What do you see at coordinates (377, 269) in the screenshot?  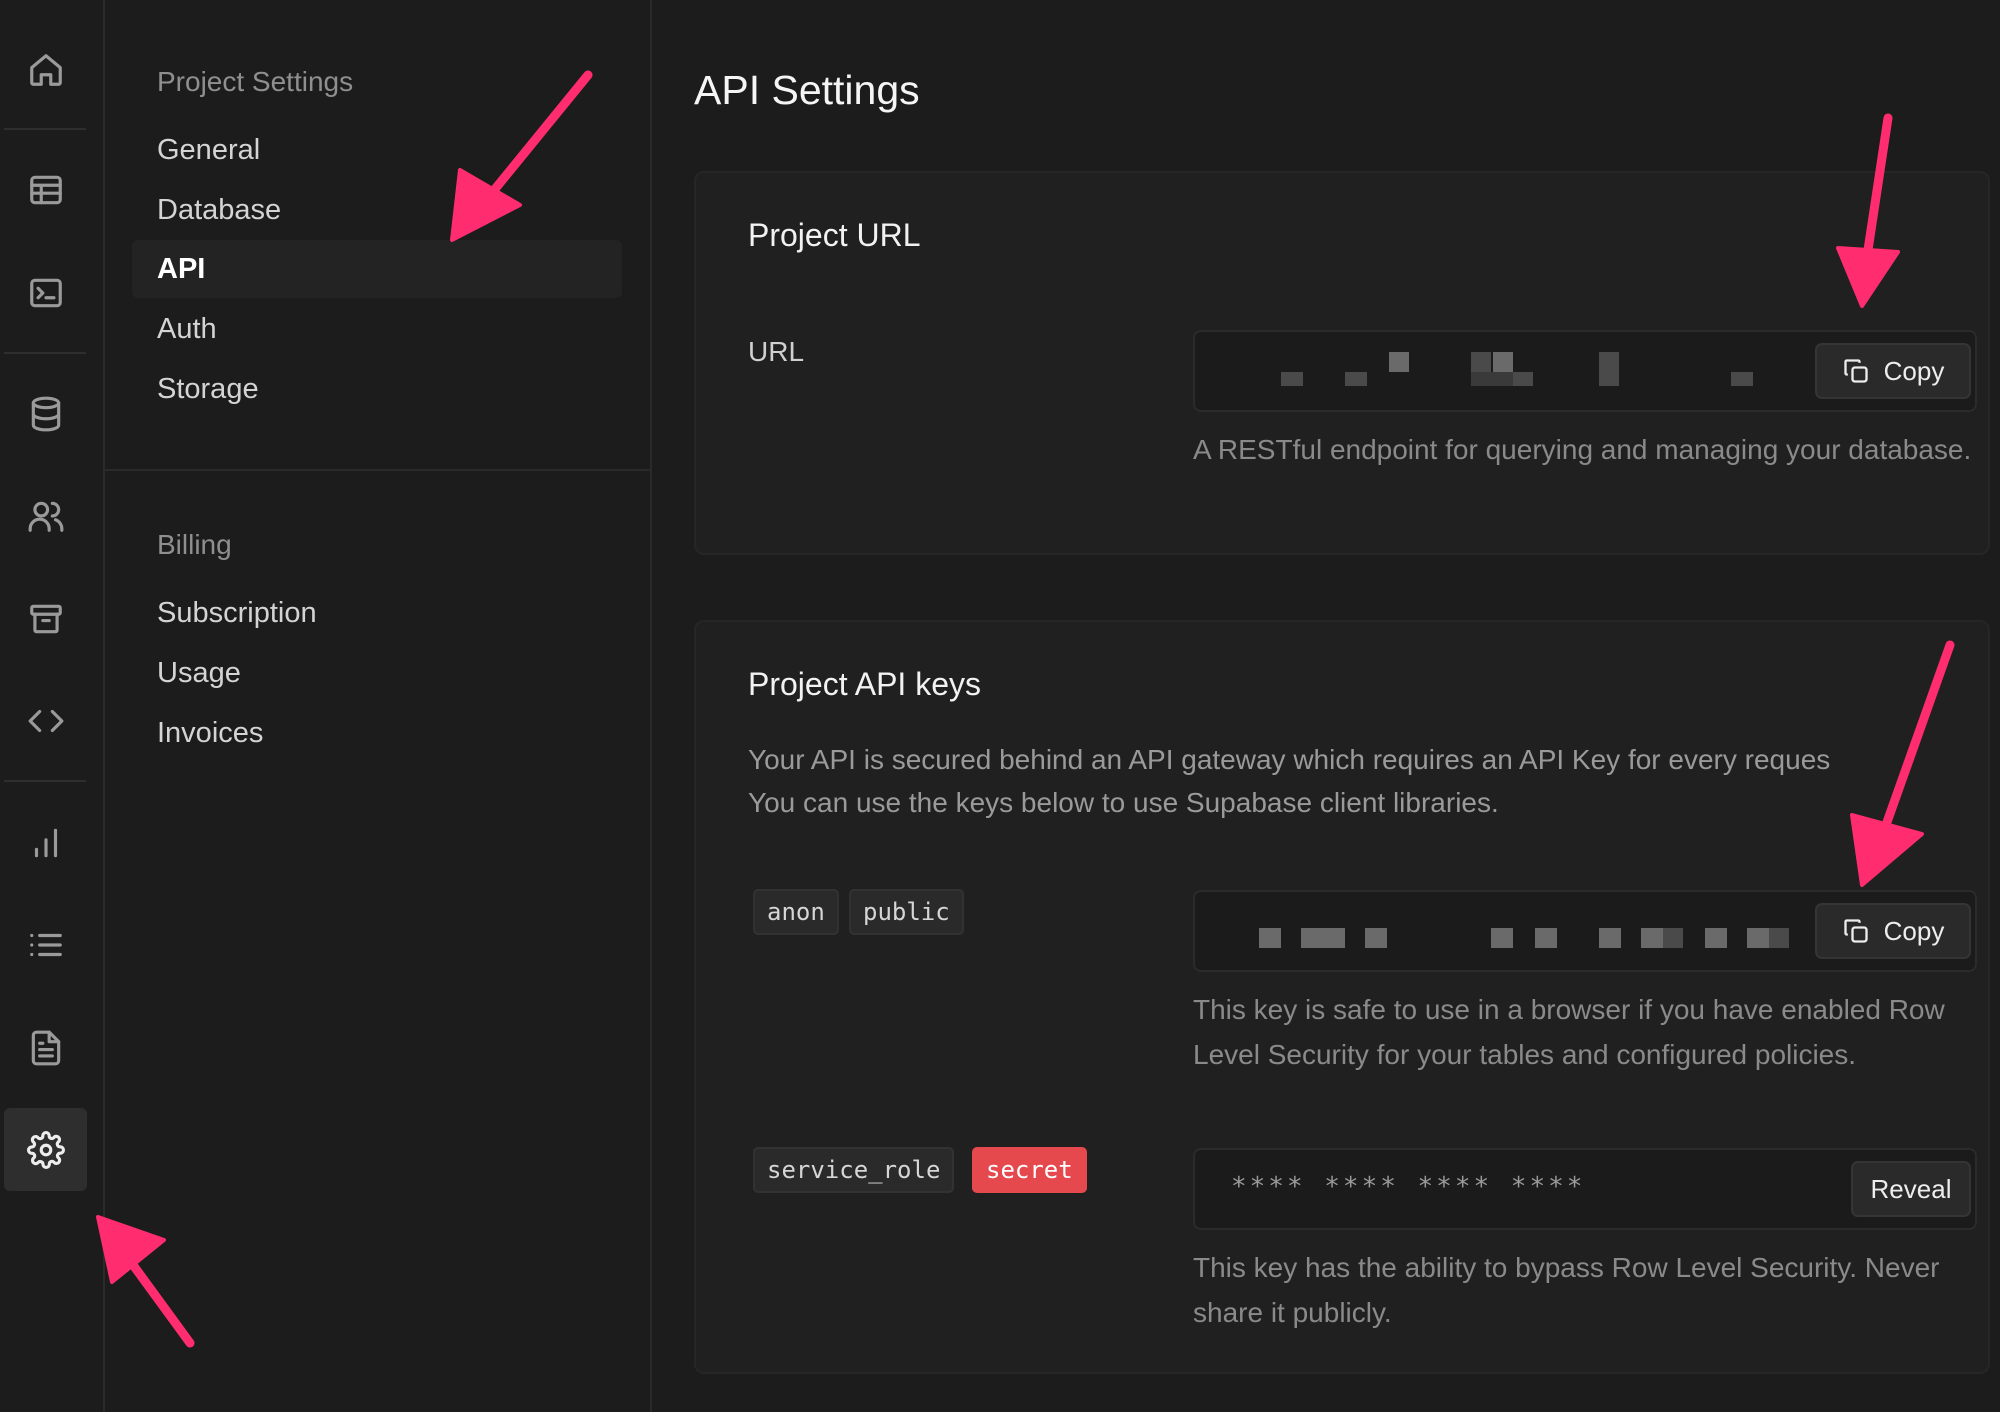 I see `menu-active-highlight` at bounding box center [377, 269].